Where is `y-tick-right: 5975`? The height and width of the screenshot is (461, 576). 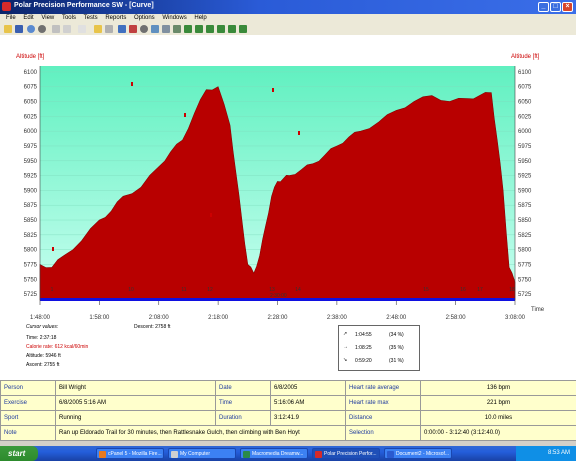 y-tick-right: 5975 is located at coordinates (525, 147).